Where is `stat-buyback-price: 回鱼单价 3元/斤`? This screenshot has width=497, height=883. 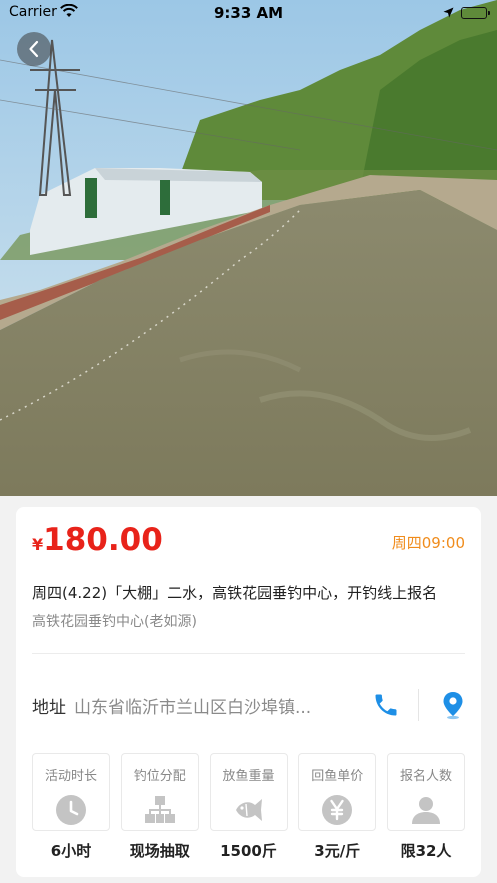 stat-buyback-price: 回鱼单价 3元/斤 is located at coordinates (337, 807).